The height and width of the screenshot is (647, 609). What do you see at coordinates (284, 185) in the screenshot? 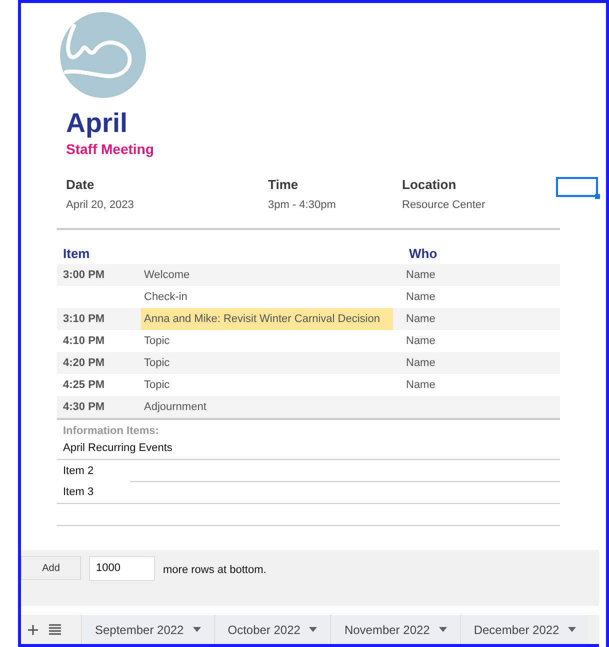
I see `detail-label: Time` at bounding box center [284, 185].